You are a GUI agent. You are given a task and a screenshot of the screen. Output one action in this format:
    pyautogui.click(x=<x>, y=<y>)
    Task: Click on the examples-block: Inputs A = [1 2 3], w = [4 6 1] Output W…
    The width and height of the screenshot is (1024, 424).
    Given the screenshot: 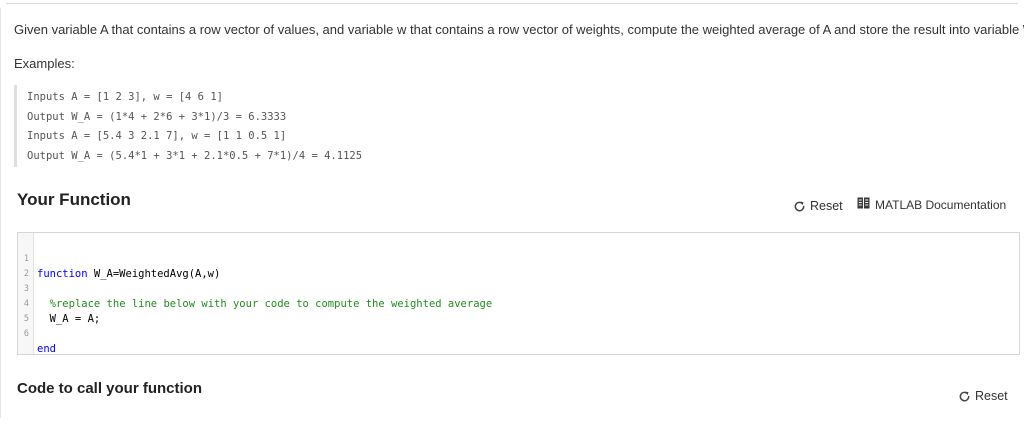 What is the action you would take?
    pyautogui.click(x=188, y=126)
    